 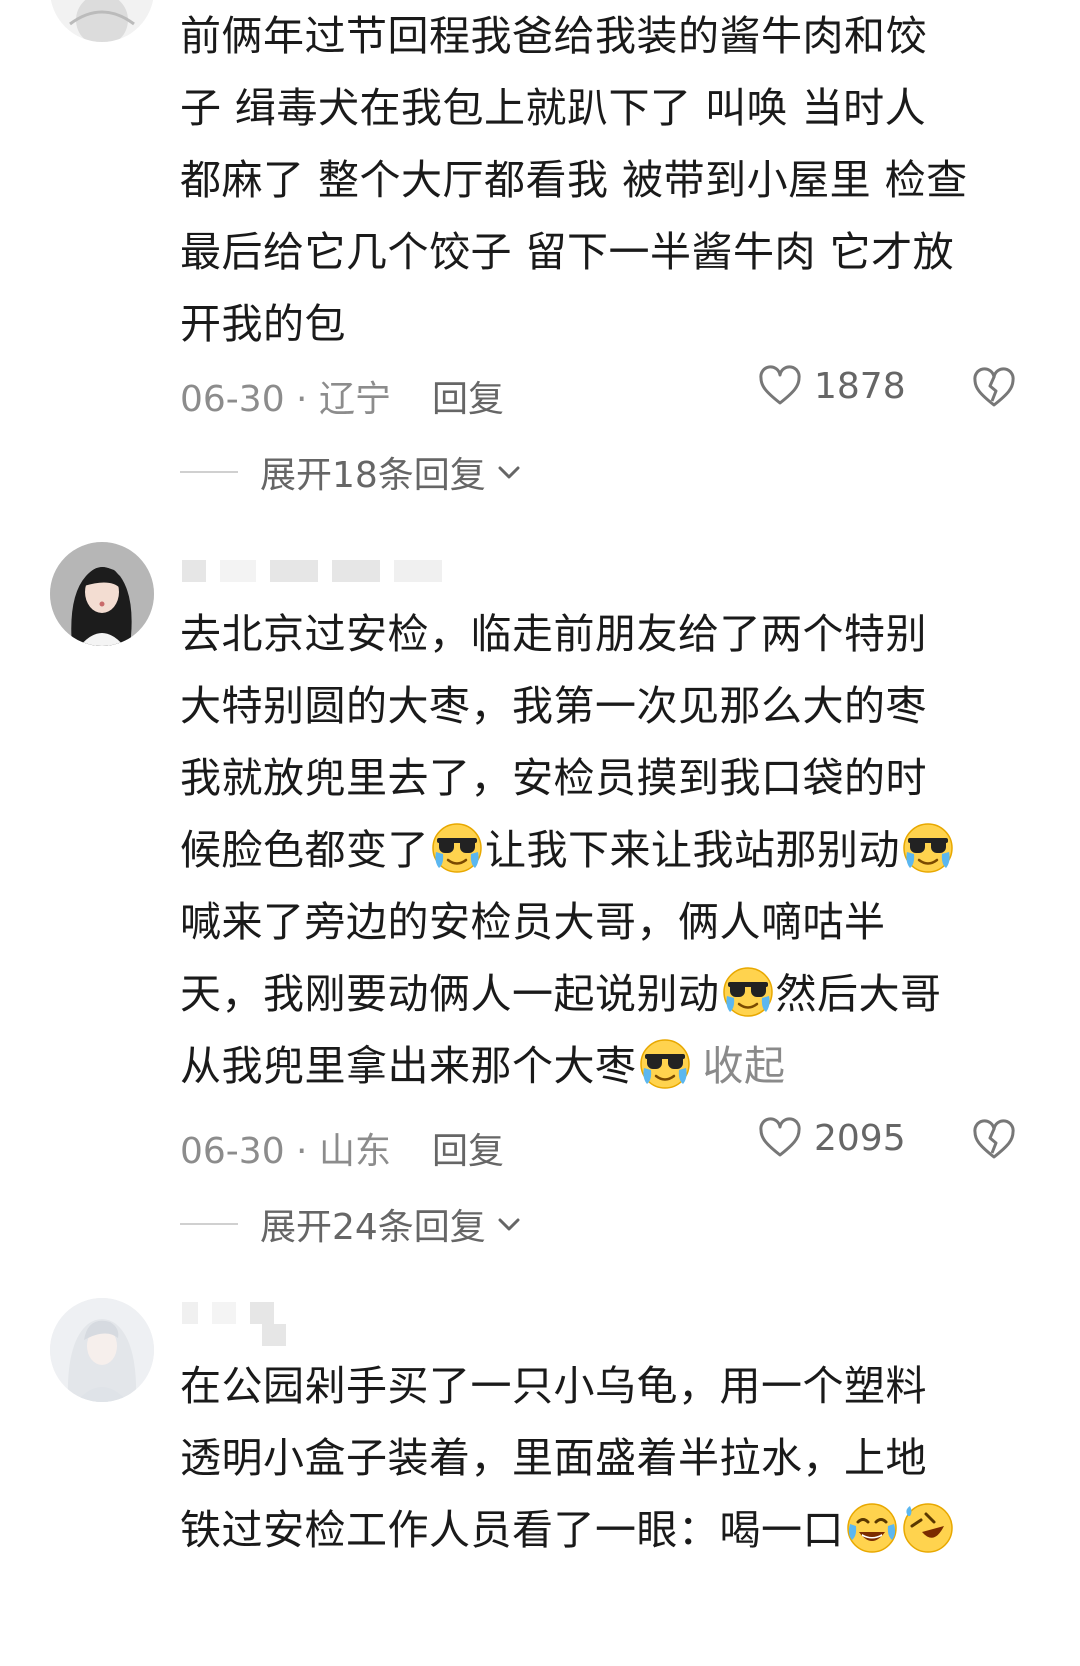 I want to click on joy-crying-emoji-icon, so click(x=872, y=1528).